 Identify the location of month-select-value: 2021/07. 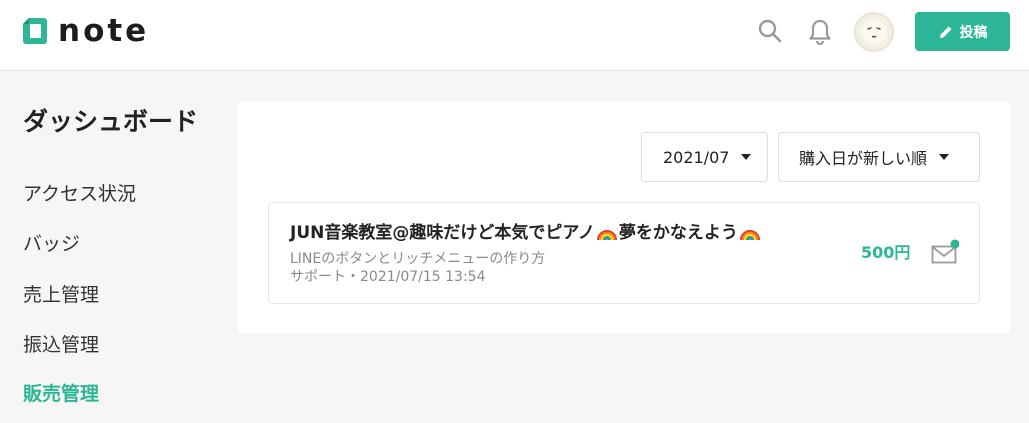
(696, 157).